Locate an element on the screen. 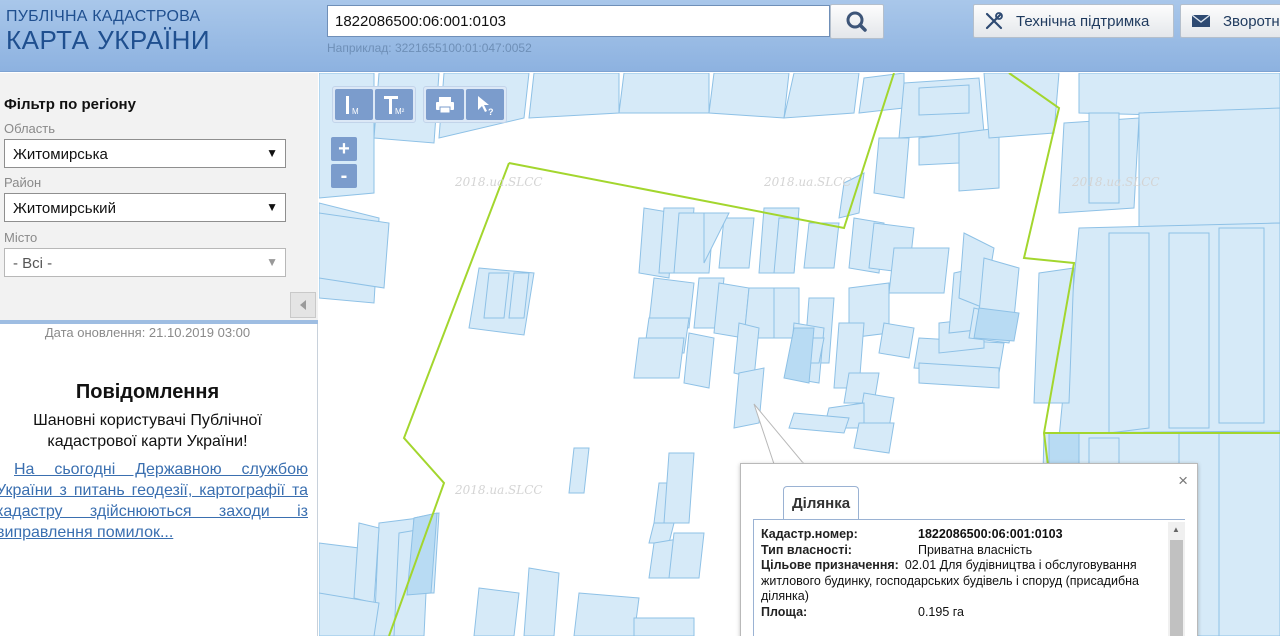 This screenshot has width=1280, height=636. collapse-sidebar-button is located at coordinates (303, 305).